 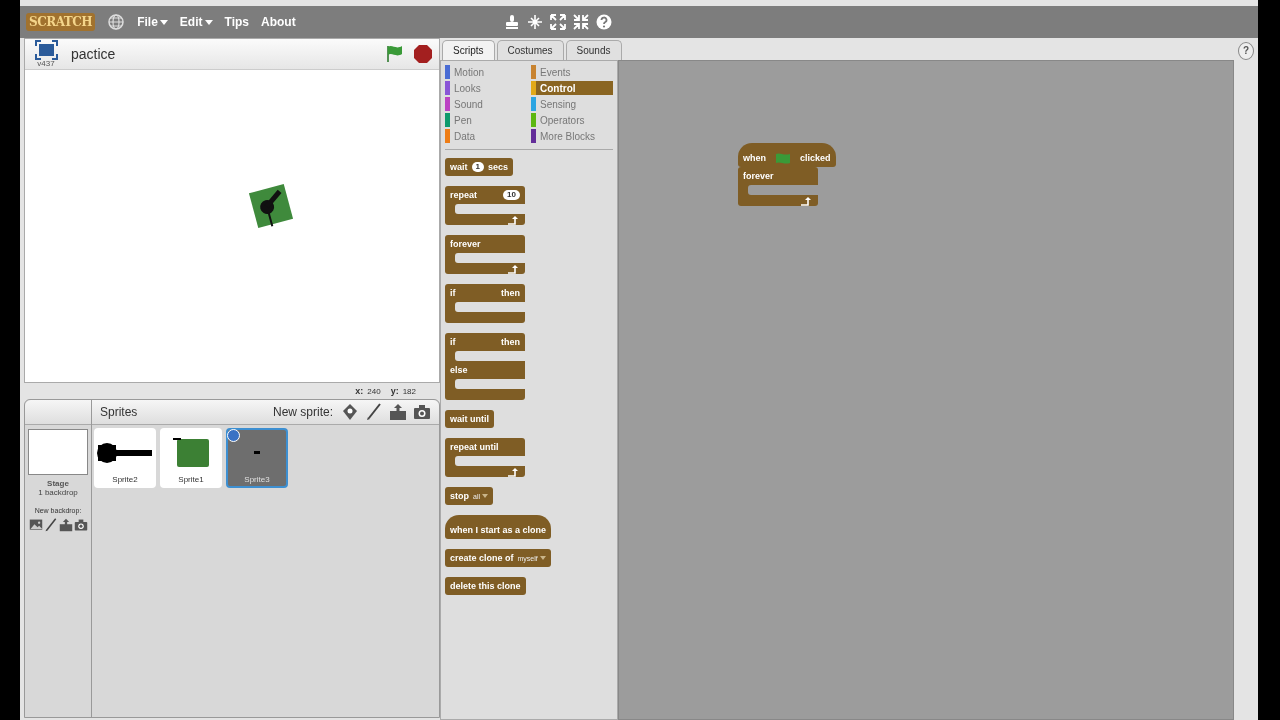 What do you see at coordinates (486, 136) in the screenshot?
I see `category-item: Data` at bounding box center [486, 136].